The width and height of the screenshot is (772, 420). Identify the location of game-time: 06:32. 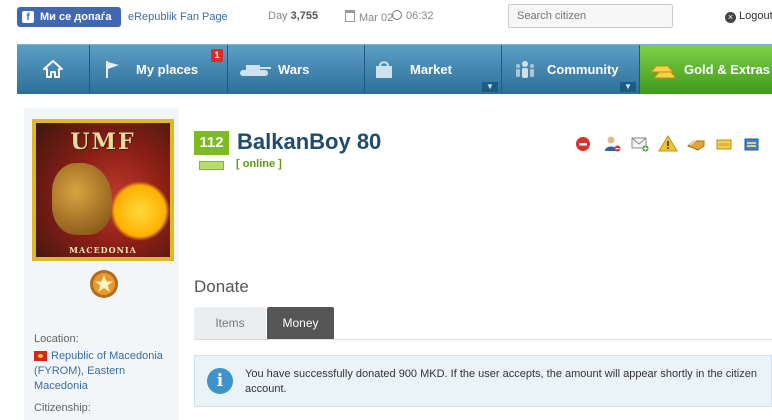
(413, 16).